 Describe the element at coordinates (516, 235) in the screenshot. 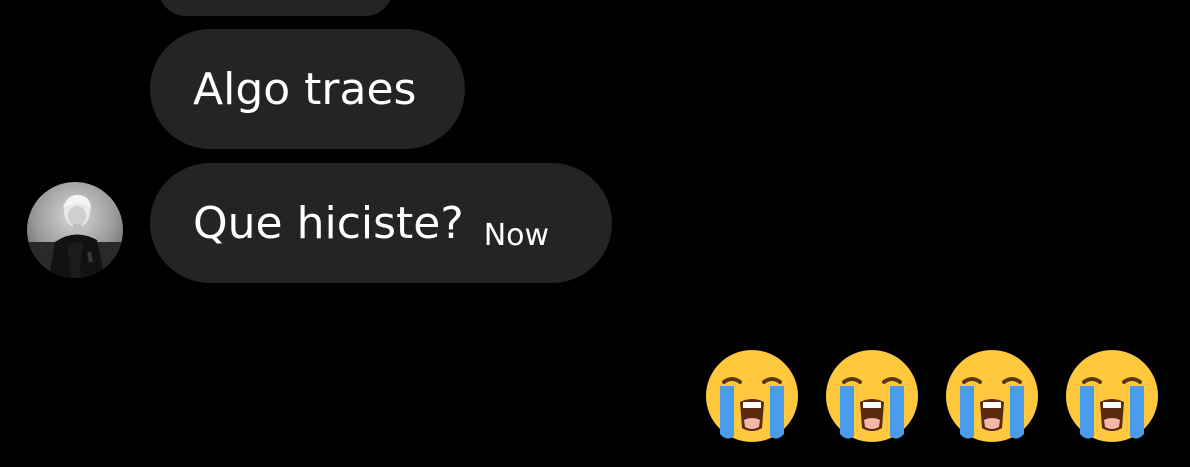

I see `message-timestamp: Now` at that location.